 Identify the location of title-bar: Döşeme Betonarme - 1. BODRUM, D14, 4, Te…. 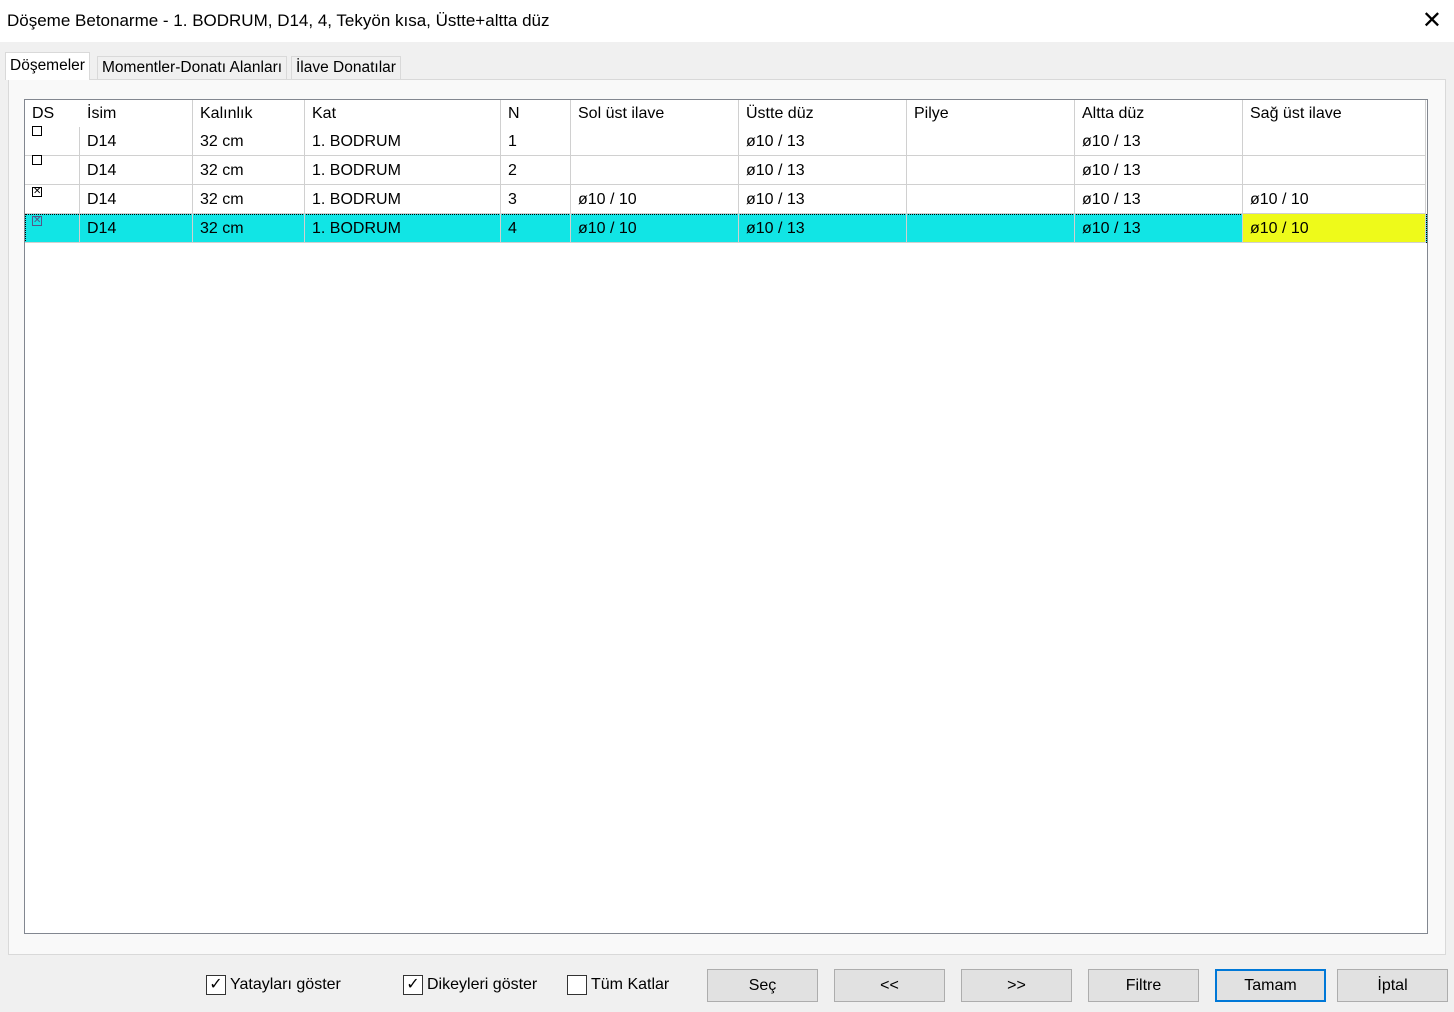
(727, 21).